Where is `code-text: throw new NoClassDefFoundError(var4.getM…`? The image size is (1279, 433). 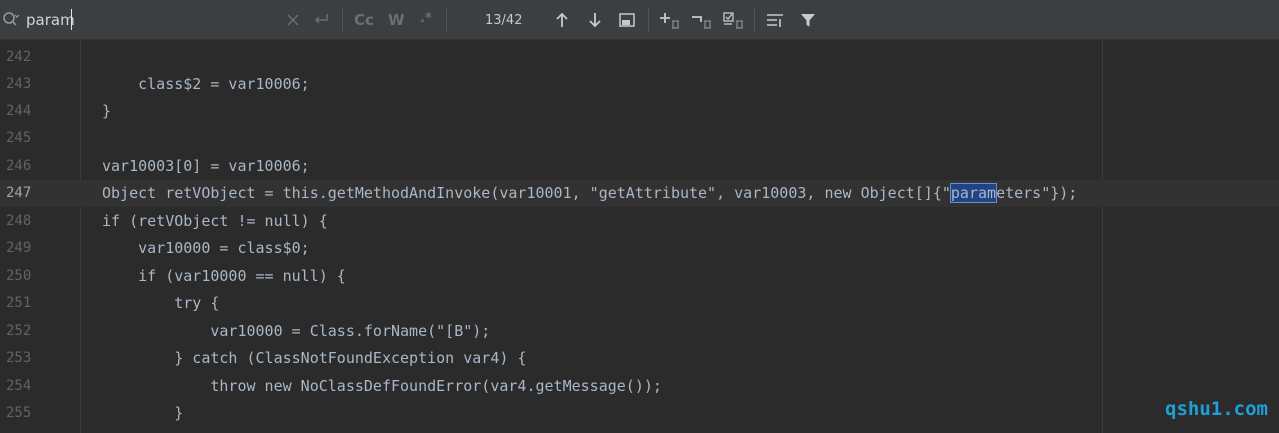
code-text: throw new NoClassDefFoundError(var4.getM… is located at coordinates (382, 386).